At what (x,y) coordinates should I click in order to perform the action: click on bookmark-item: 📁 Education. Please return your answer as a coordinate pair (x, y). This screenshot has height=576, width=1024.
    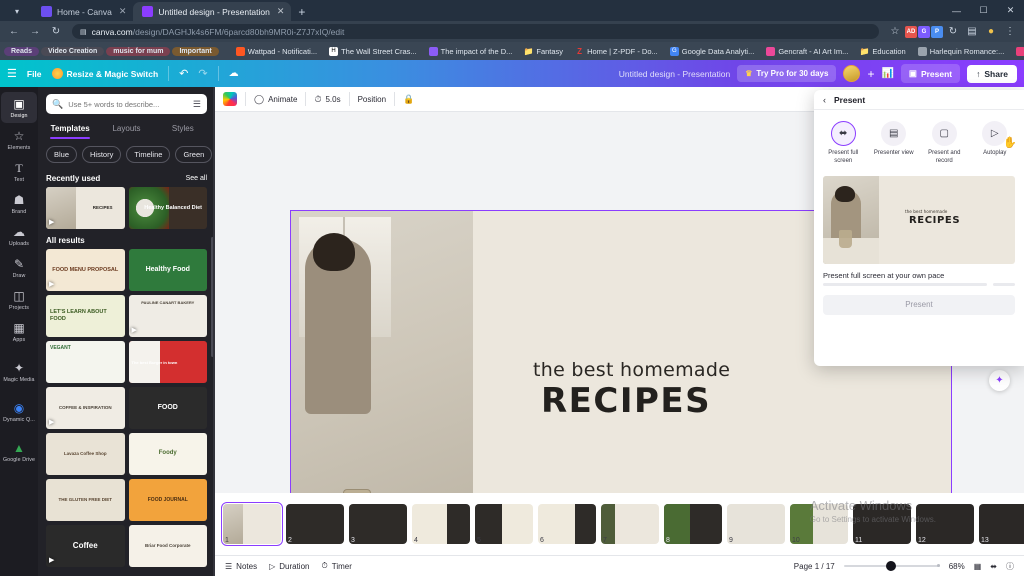
    Looking at the image, I should click on (882, 51).